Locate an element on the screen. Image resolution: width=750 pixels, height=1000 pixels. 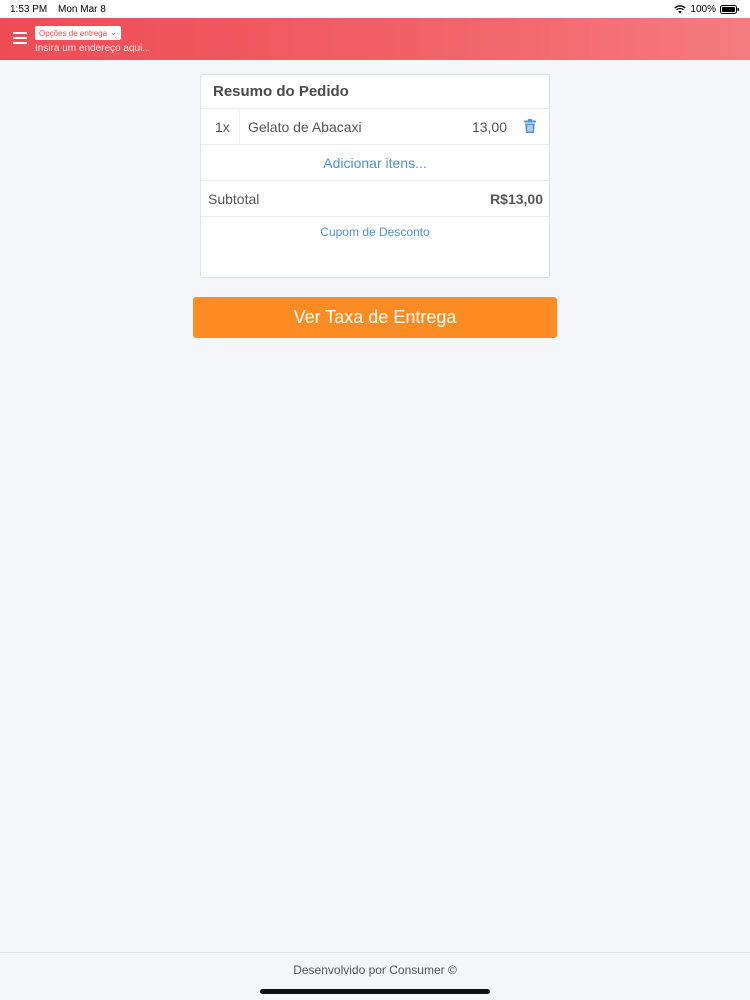
delivery-options-dropdown: Opções de entrega ⌄ is located at coordinates (78, 33).